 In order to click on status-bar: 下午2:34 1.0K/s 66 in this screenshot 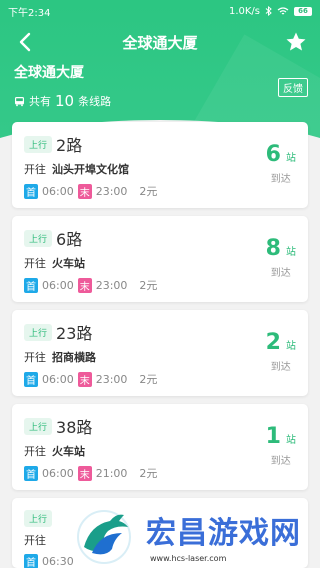, I will do `click(160, 11)`.